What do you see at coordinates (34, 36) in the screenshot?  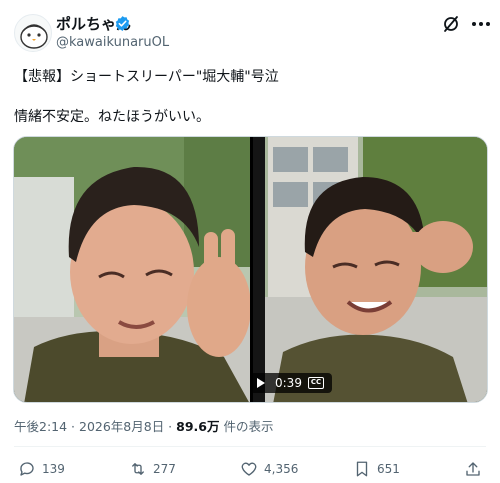 I see `avatar-penguin-icon` at bounding box center [34, 36].